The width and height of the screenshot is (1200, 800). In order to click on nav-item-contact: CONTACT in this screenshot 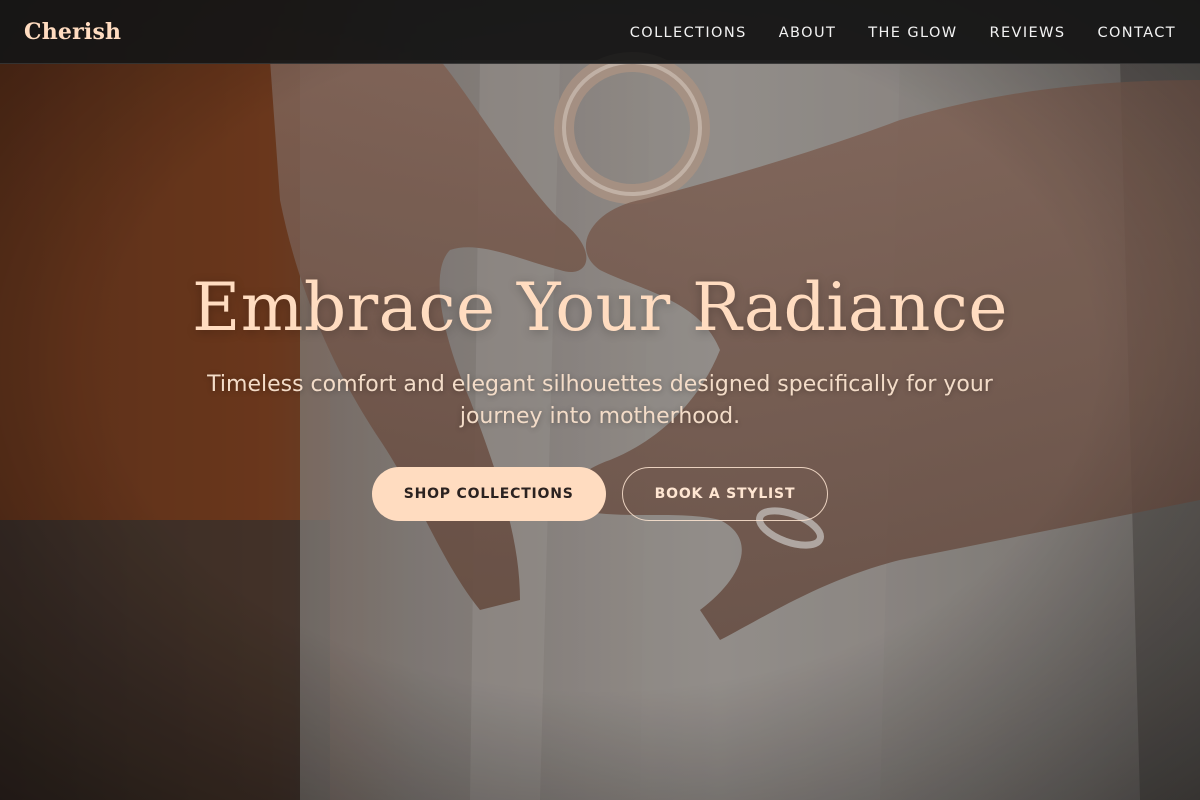, I will do `click(1136, 31)`.